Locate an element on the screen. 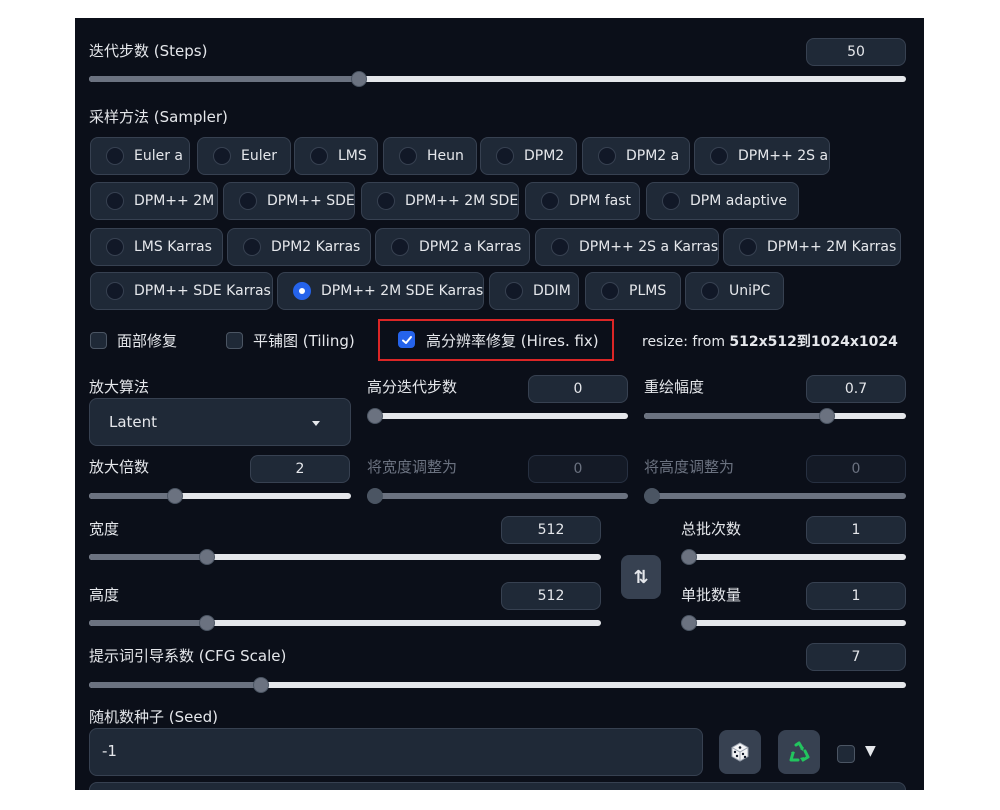 This screenshot has height=810, width=1000. sampler-option-dpm-2s-a: DPM++ 2S a is located at coordinates (762, 156).